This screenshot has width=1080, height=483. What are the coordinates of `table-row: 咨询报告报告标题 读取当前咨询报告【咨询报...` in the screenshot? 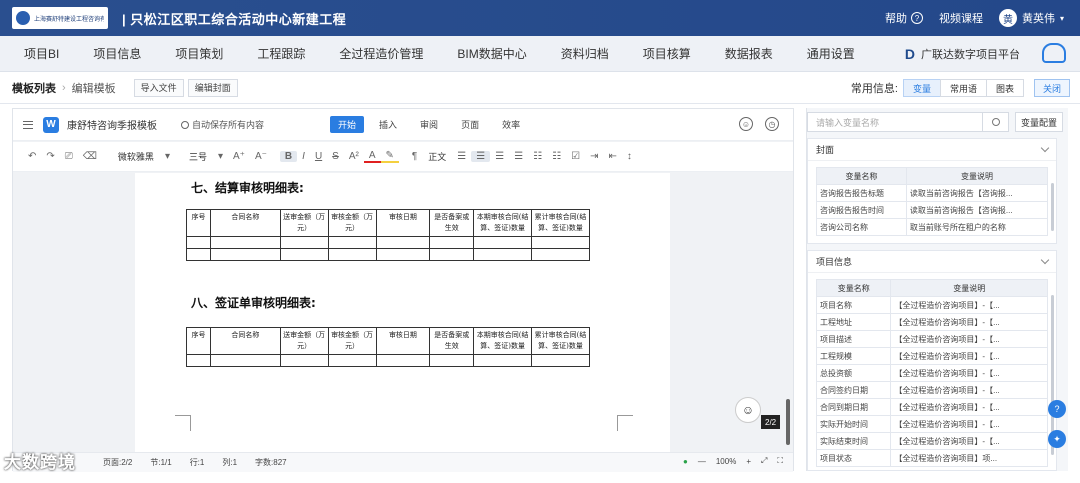 It's located at (932, 193).